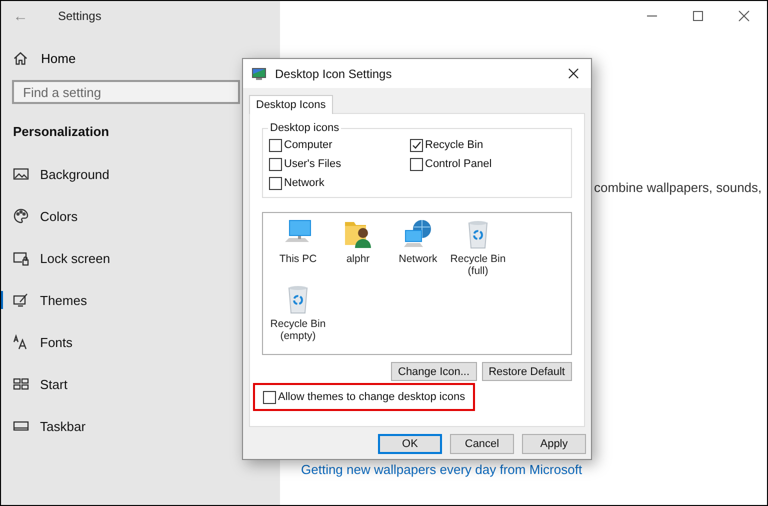 The height and width of the screenshot is (506, 768). What do you see at coordinates (21, 342) in the screenshot?
I see `fonts-icon` at bounding box center [21, 342].